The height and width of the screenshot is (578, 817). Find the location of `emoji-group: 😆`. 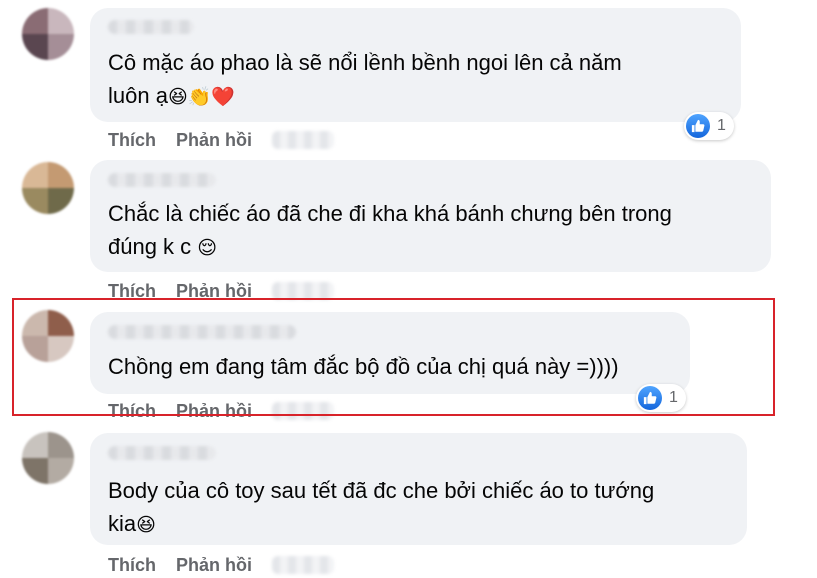

emoji-group: 😆 is located at coordinates (146, 525).